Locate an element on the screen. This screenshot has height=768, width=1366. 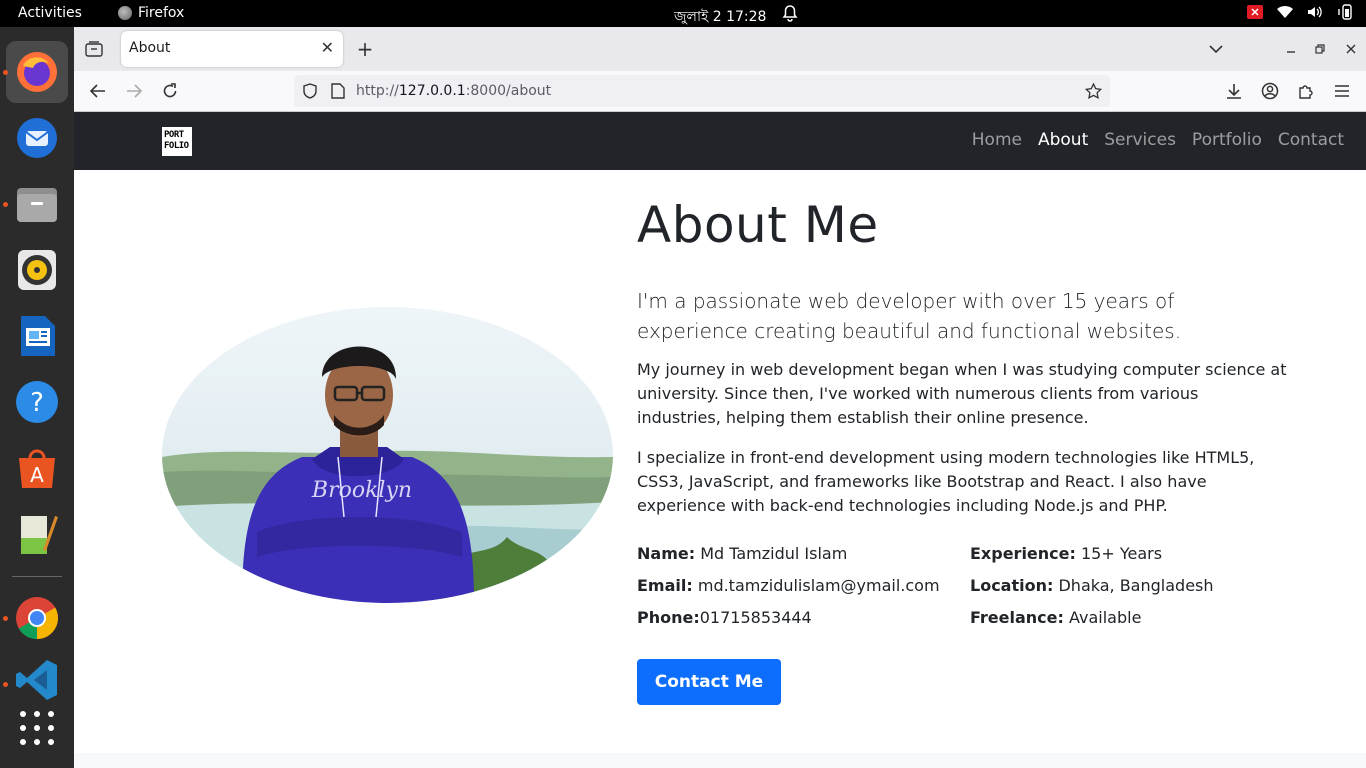
download-icon is located at coordinates (1234, 91).